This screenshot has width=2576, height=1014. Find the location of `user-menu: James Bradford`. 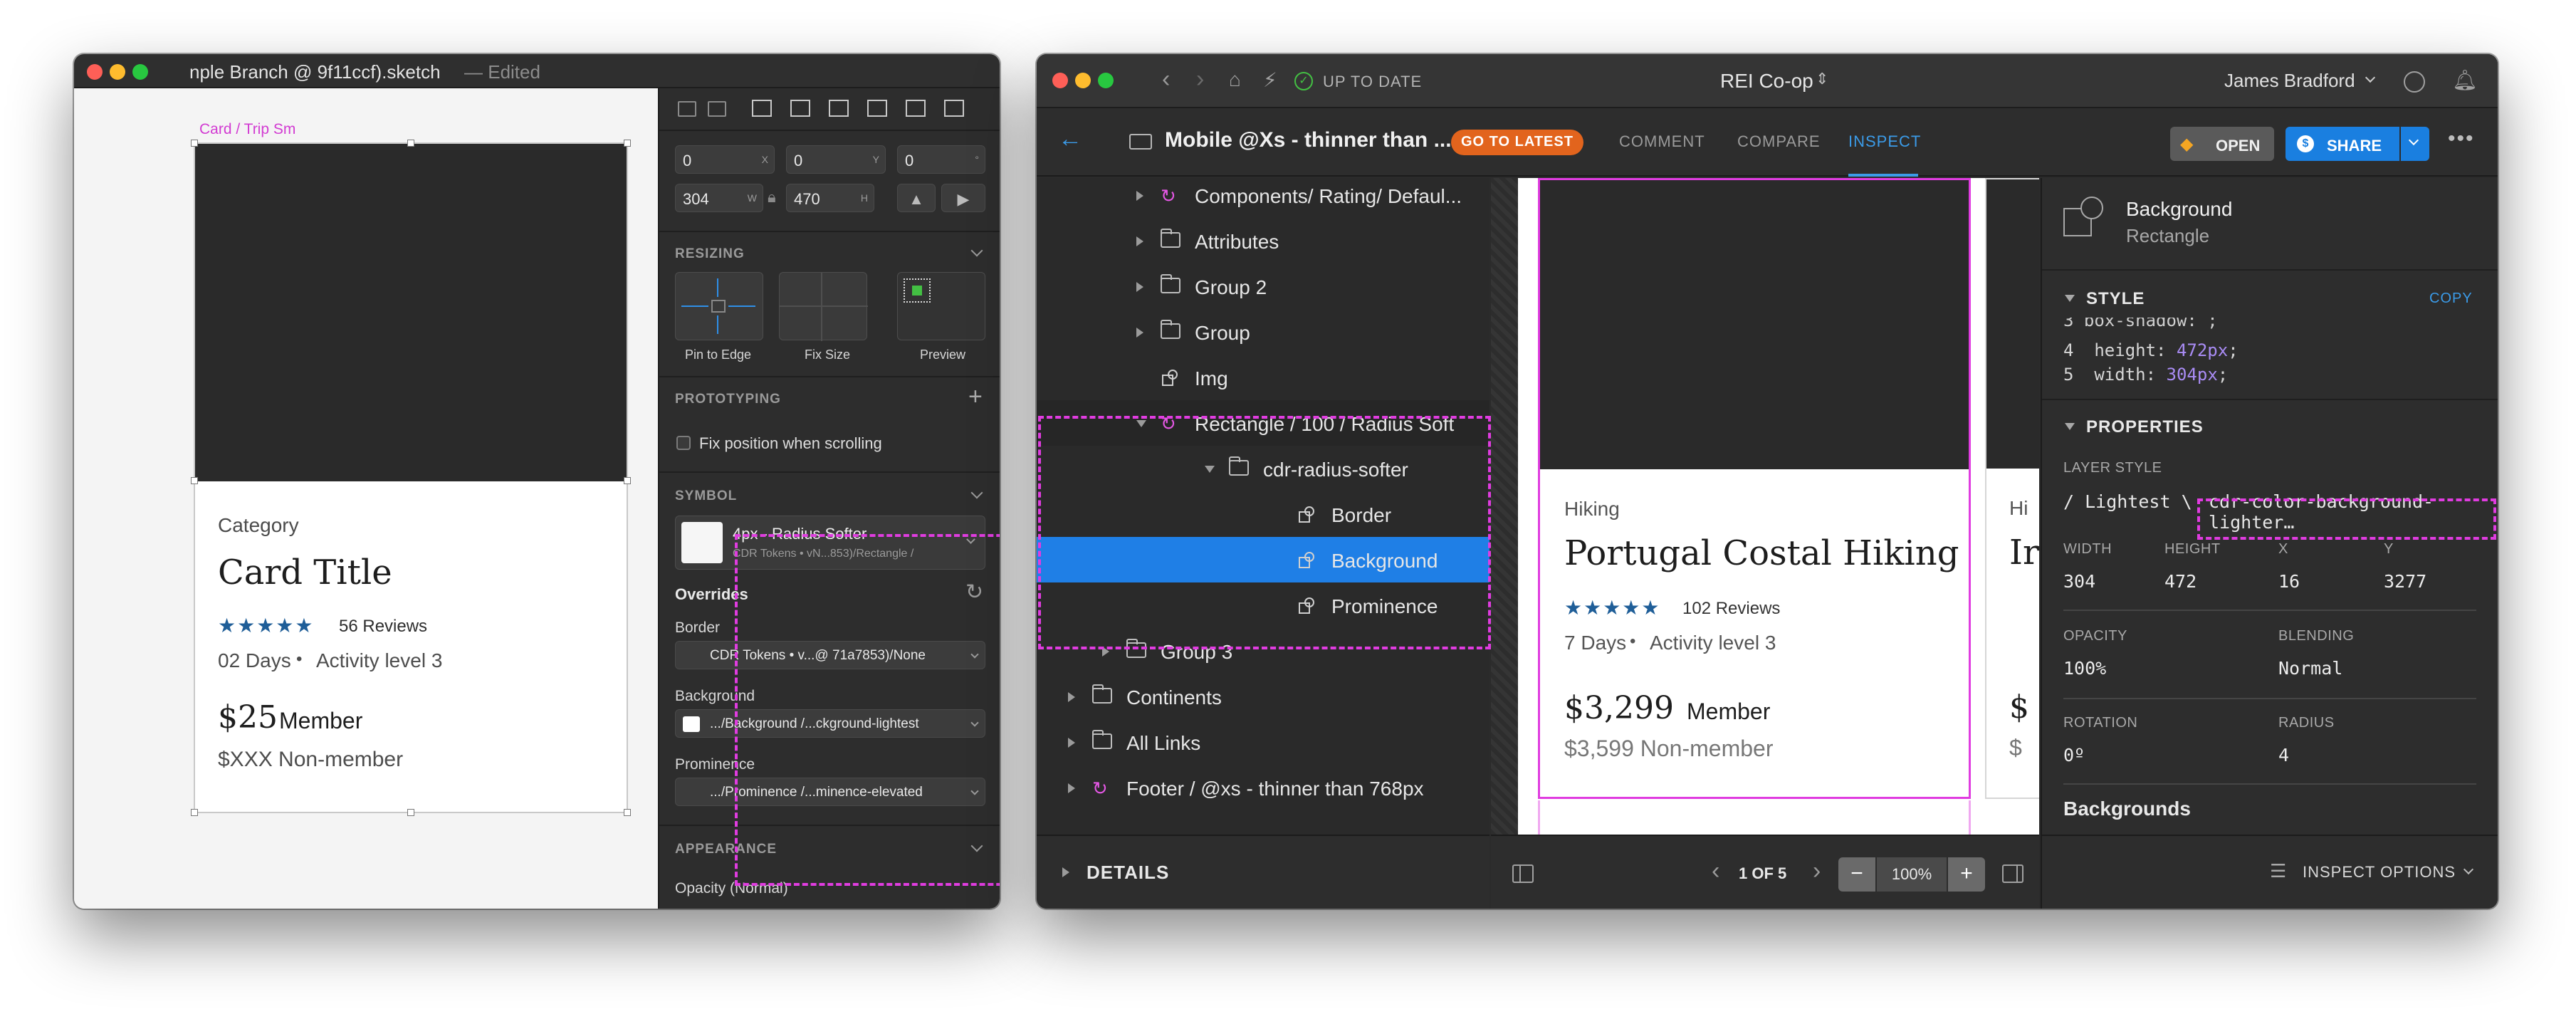

user-menu: James Bradford is located at coordinates (2289, 81).